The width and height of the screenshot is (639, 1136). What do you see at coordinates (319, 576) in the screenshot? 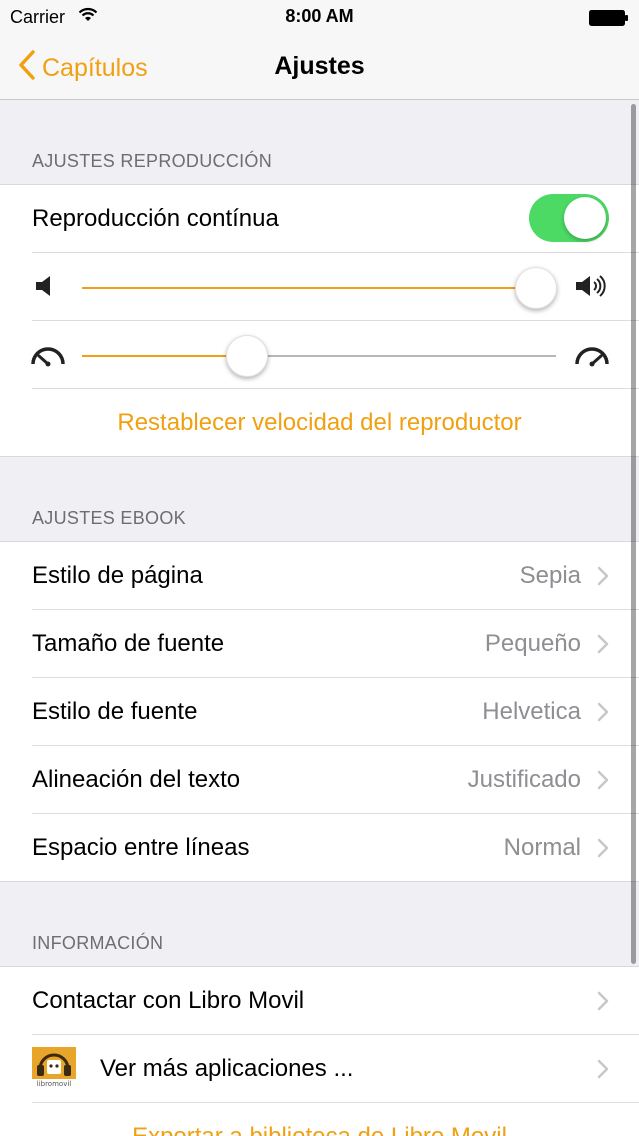
I see `page-style-row: Estilo de página Sepia` at bounding box center [319, 576].